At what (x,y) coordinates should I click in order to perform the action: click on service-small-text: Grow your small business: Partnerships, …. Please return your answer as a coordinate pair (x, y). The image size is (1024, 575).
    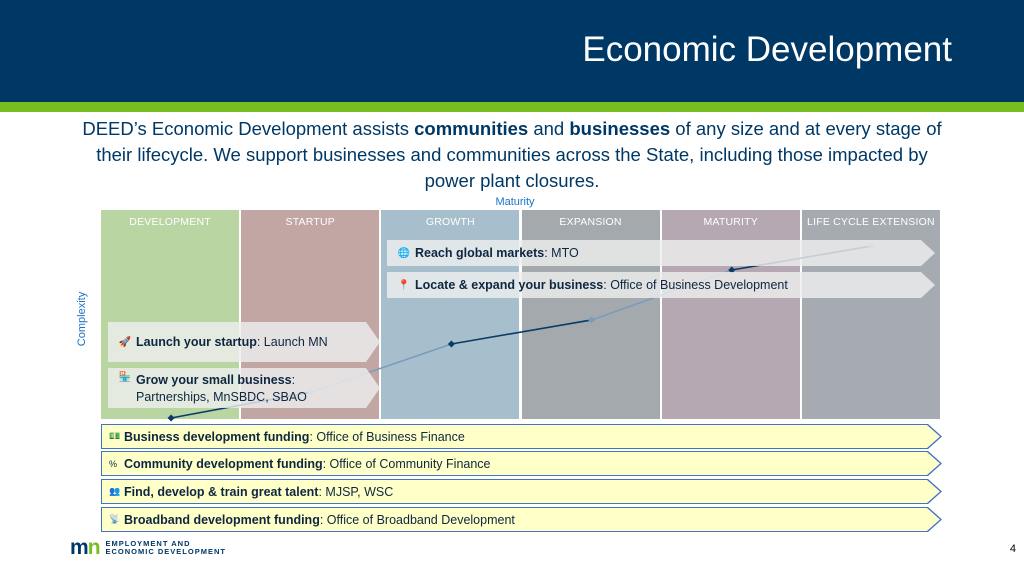
    Looking at the image, I should click on (221, 389).